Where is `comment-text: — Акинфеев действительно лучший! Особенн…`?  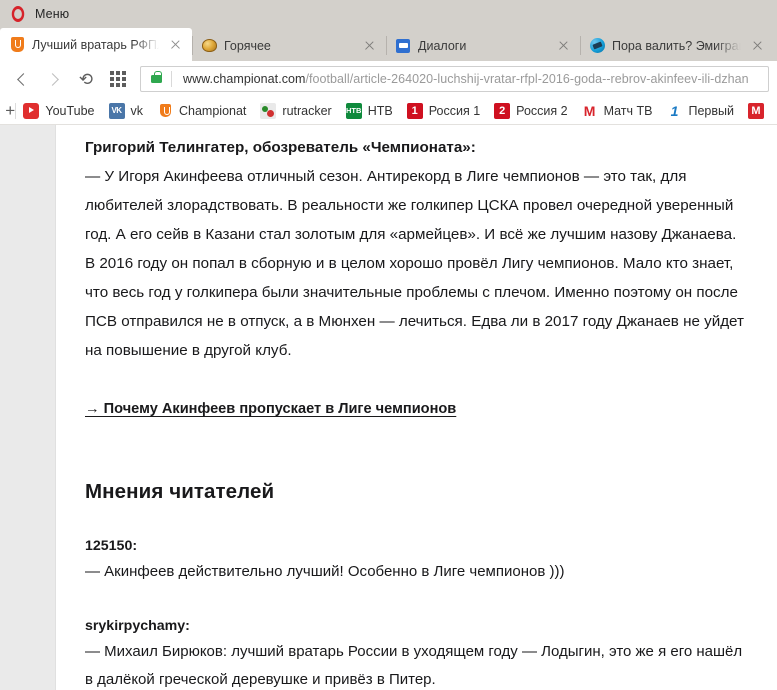
comment-text: — Акинфеев действительно лучший! Особенн… is located at coordinates (325, 571).